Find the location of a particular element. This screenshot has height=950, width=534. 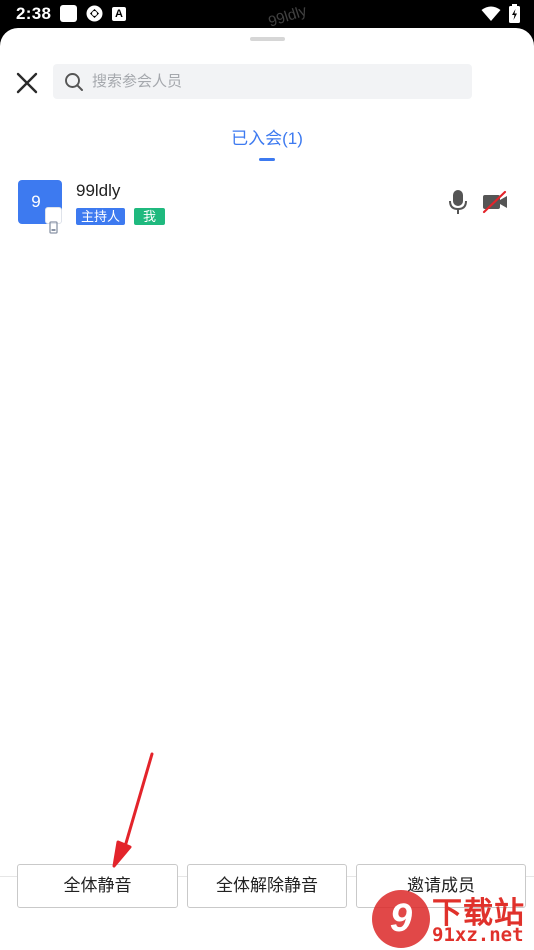

status-system-icons is located at coordinates (500, 13).